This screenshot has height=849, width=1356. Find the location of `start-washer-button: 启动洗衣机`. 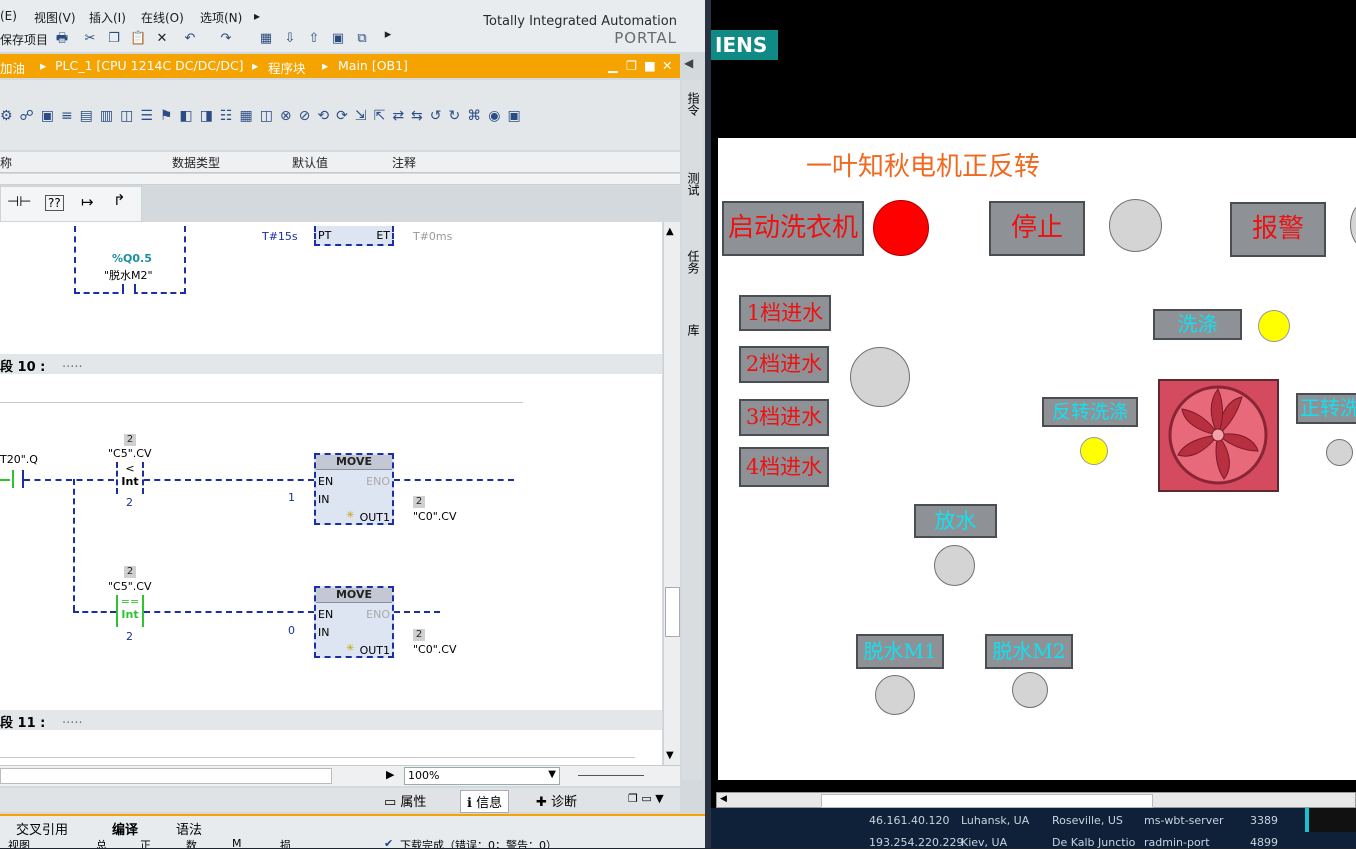

start-washer-button: 启动洗衣机 is located at coordinates (793, 228).